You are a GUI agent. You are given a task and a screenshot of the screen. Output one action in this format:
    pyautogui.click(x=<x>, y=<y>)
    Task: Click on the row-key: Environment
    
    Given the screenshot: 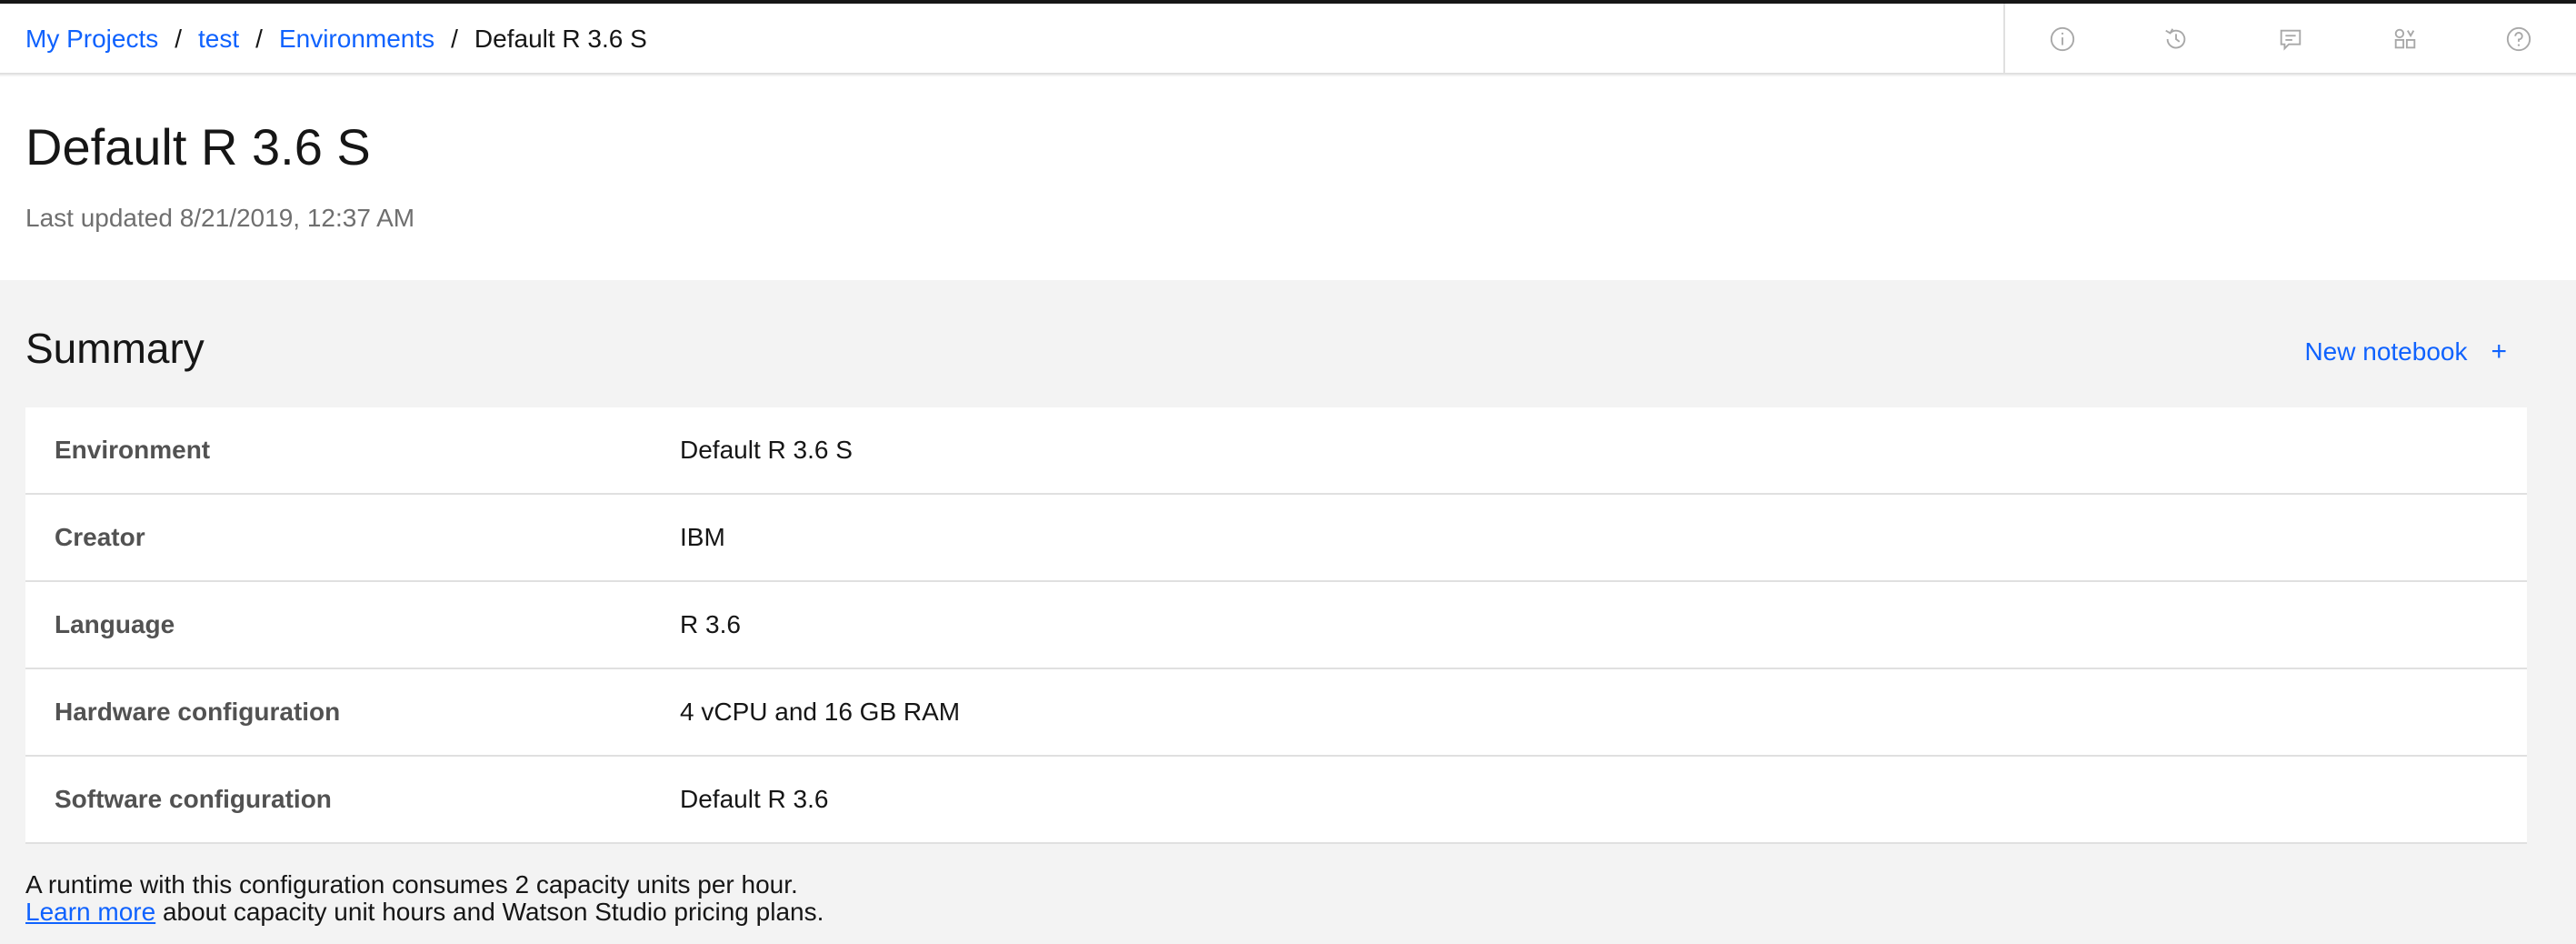 What is the action you would take?
    pyautogui.click(x=133, y=450)
    